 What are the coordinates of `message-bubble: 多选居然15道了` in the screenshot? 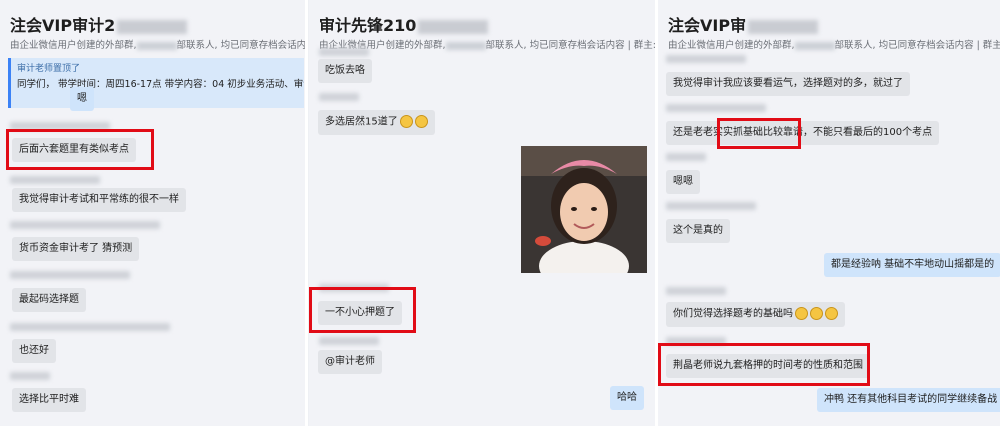 It's located at (376, 122).